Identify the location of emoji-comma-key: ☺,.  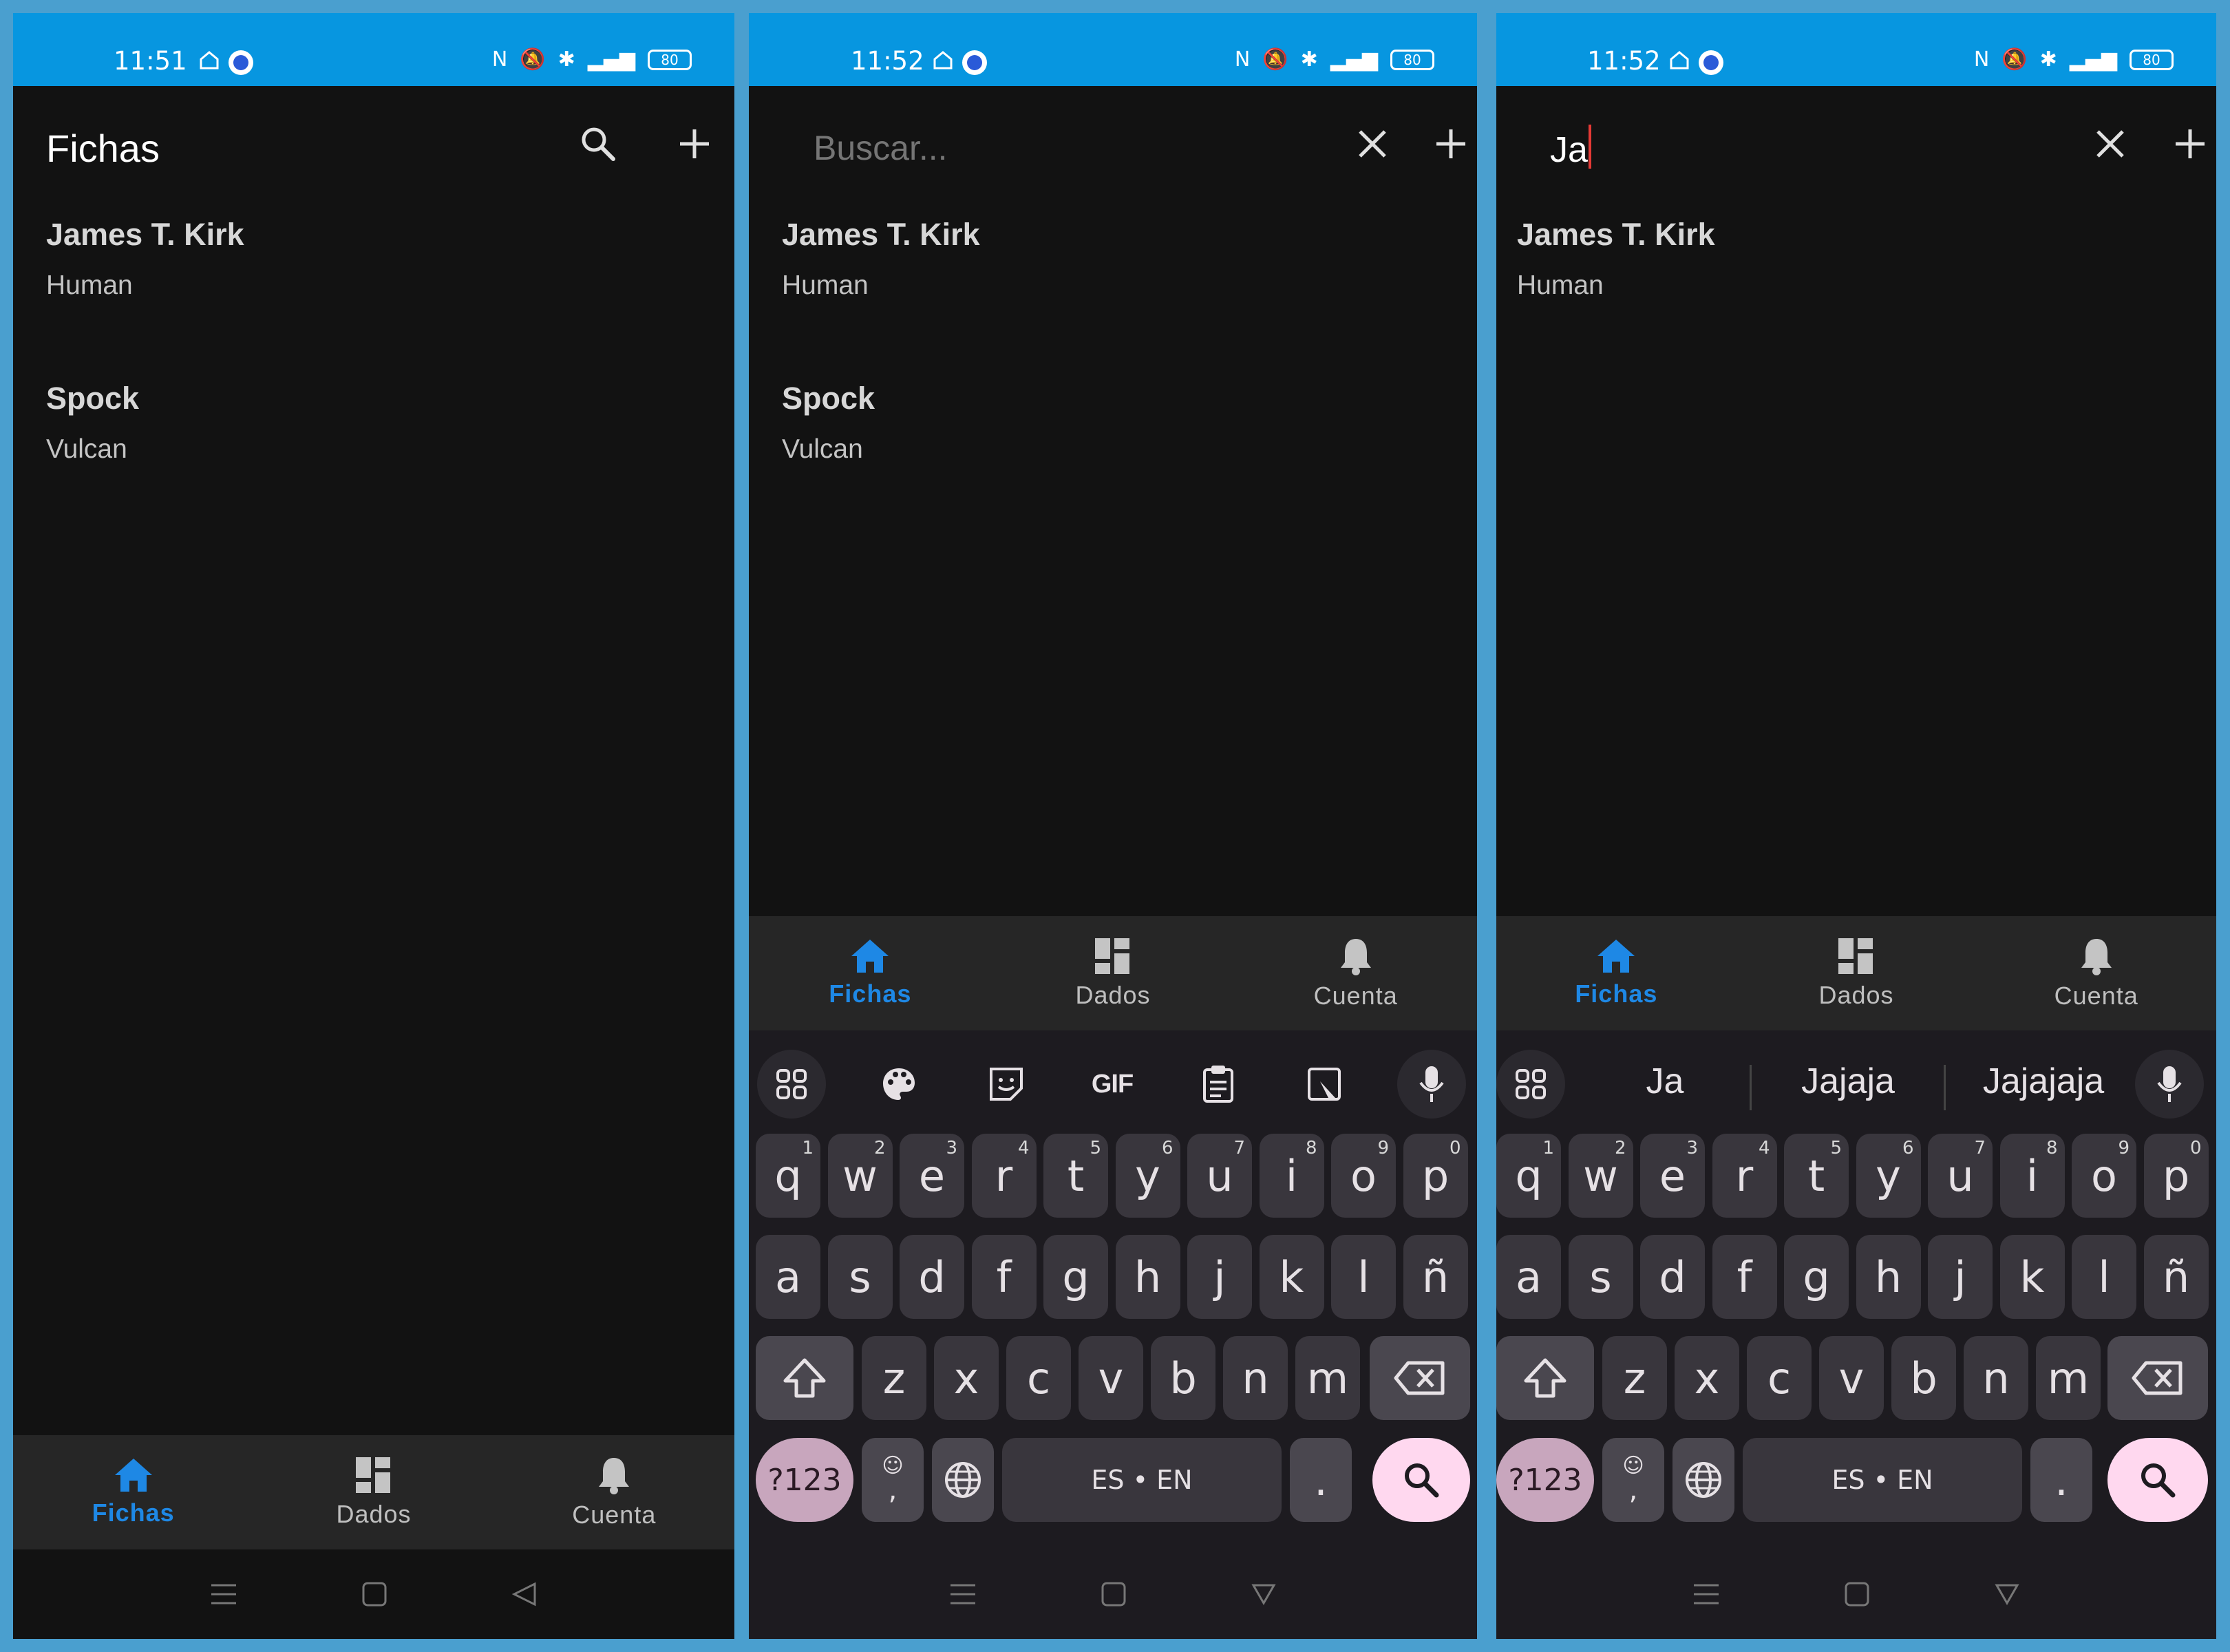
(1633, 1480).